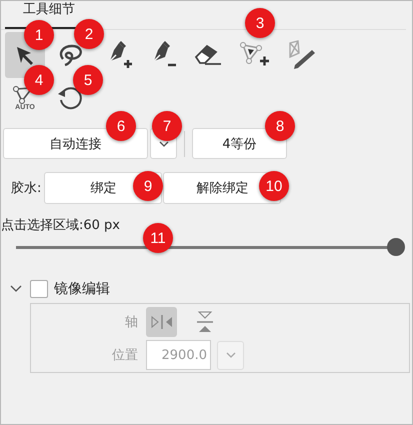 The width and height of the screenshot is (413, 425). What do you see at coordinates (61, 225) in the screenshot?
I see `click-area-label: 点击选择区域:60 px` at bounding box center [61, 225].